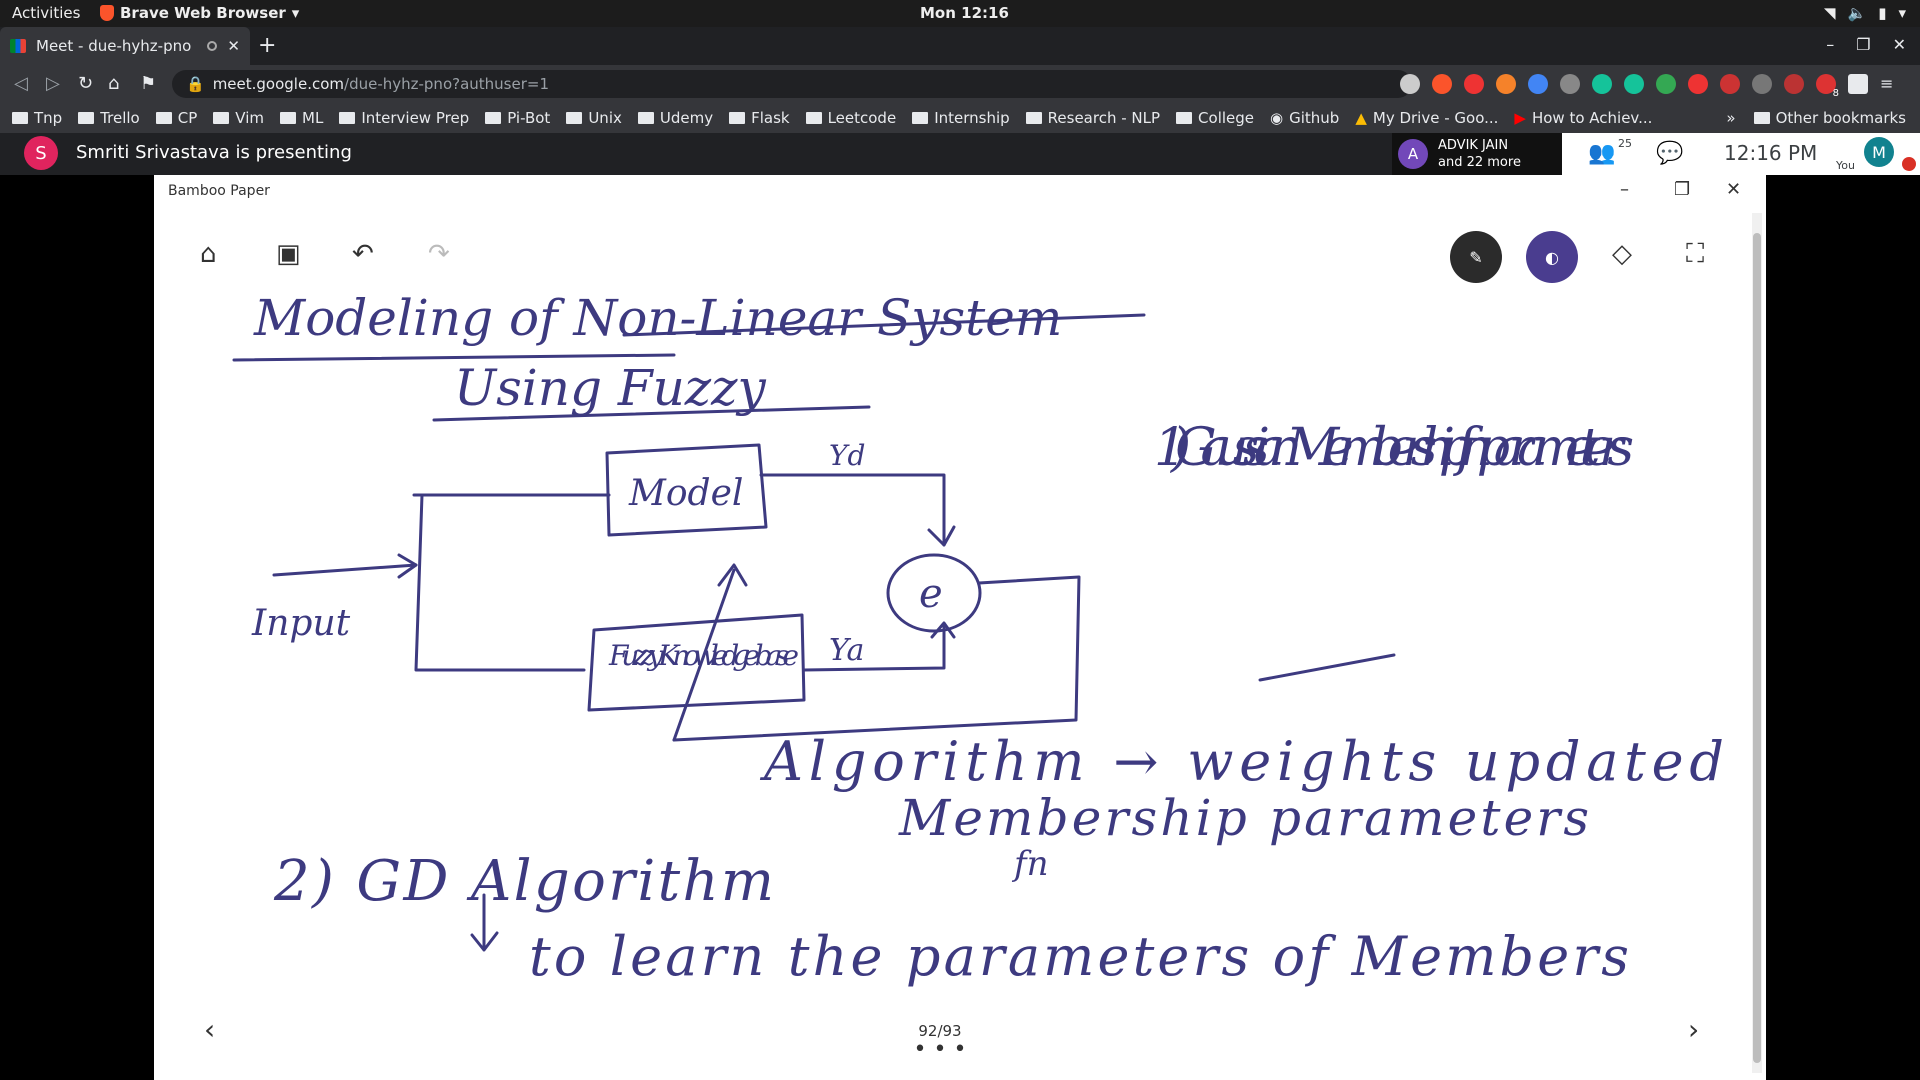  Describe the element at coordinates (1479, 154) in the screenshot. I see `participant-summary: ADVIK JAIN and 22 more` at that location.